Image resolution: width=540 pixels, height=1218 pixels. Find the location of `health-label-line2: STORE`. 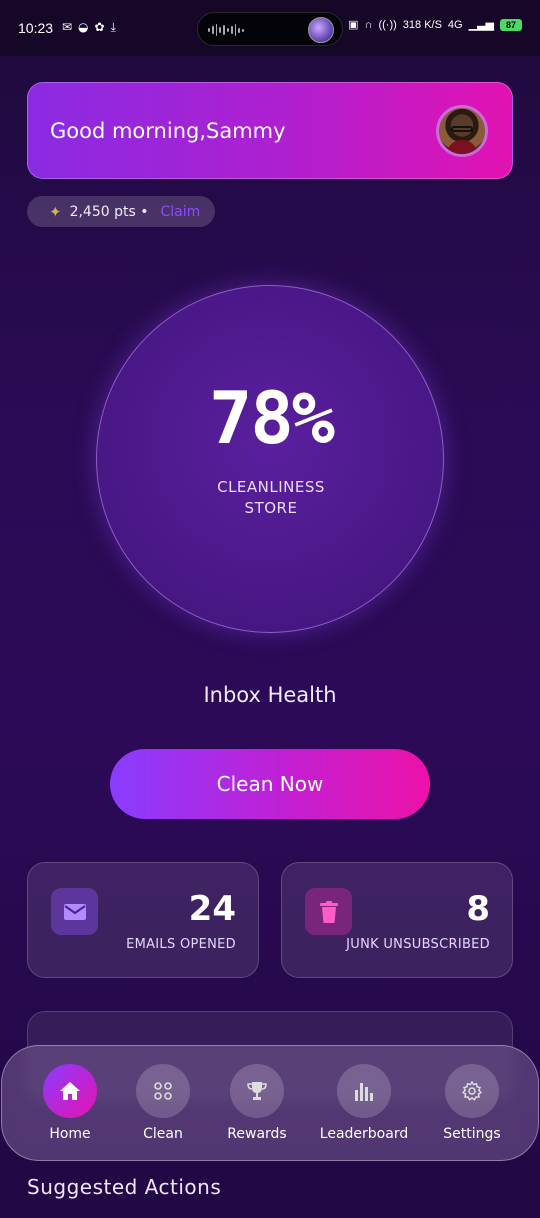

health-label-line2: STORE is located at coordinates (271, 508).